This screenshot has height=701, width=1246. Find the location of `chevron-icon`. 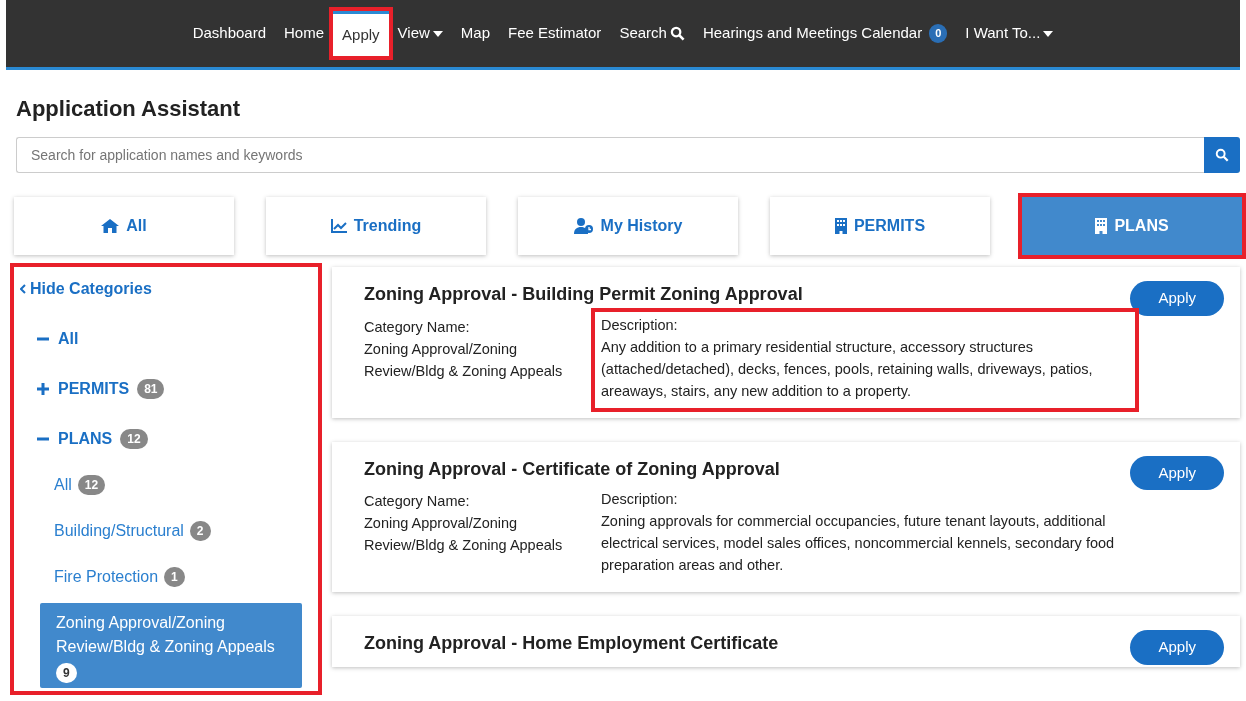

chevron-icon is located at coordinates (23, 289).